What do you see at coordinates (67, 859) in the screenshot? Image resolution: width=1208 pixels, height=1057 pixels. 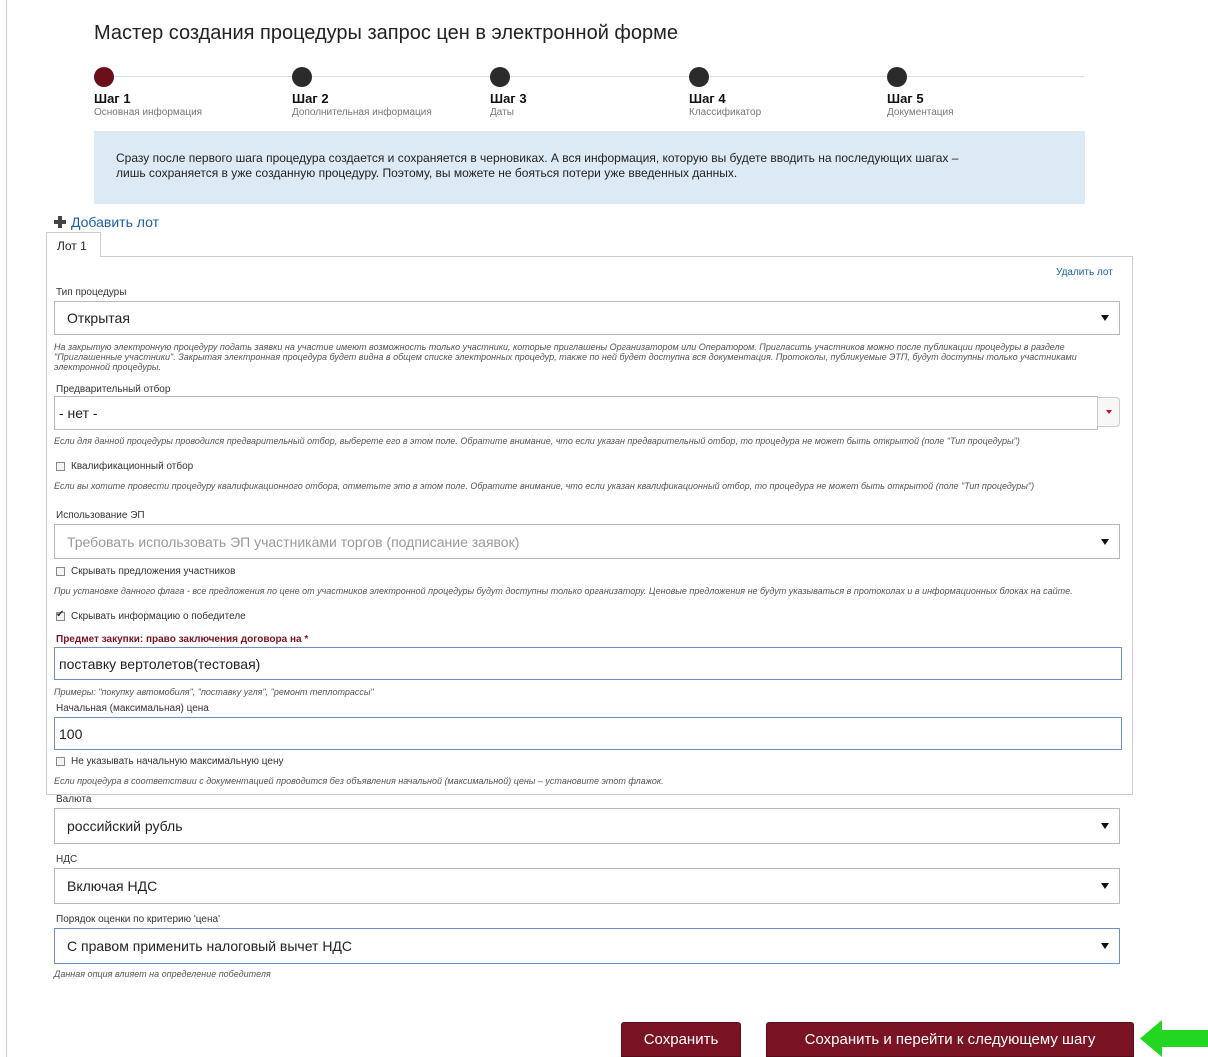 I see `vat-label: НДС` at bounding box center [67, 859].